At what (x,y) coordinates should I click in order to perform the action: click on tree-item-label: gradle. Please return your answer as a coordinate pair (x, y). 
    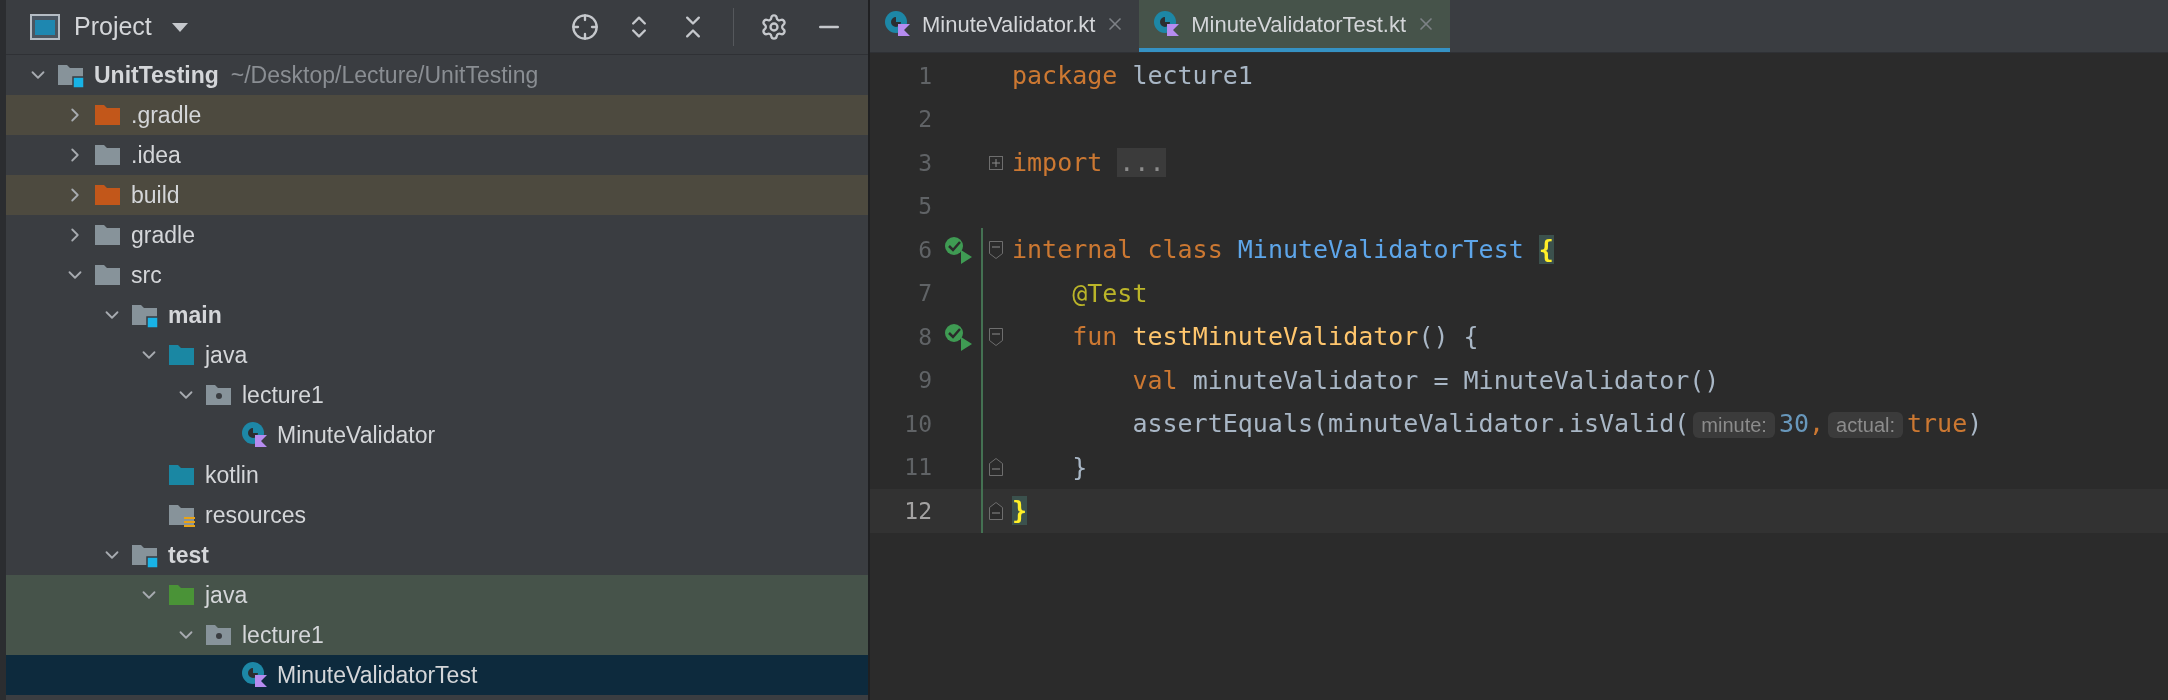
    Looking at the image, I should click on (163, 235).